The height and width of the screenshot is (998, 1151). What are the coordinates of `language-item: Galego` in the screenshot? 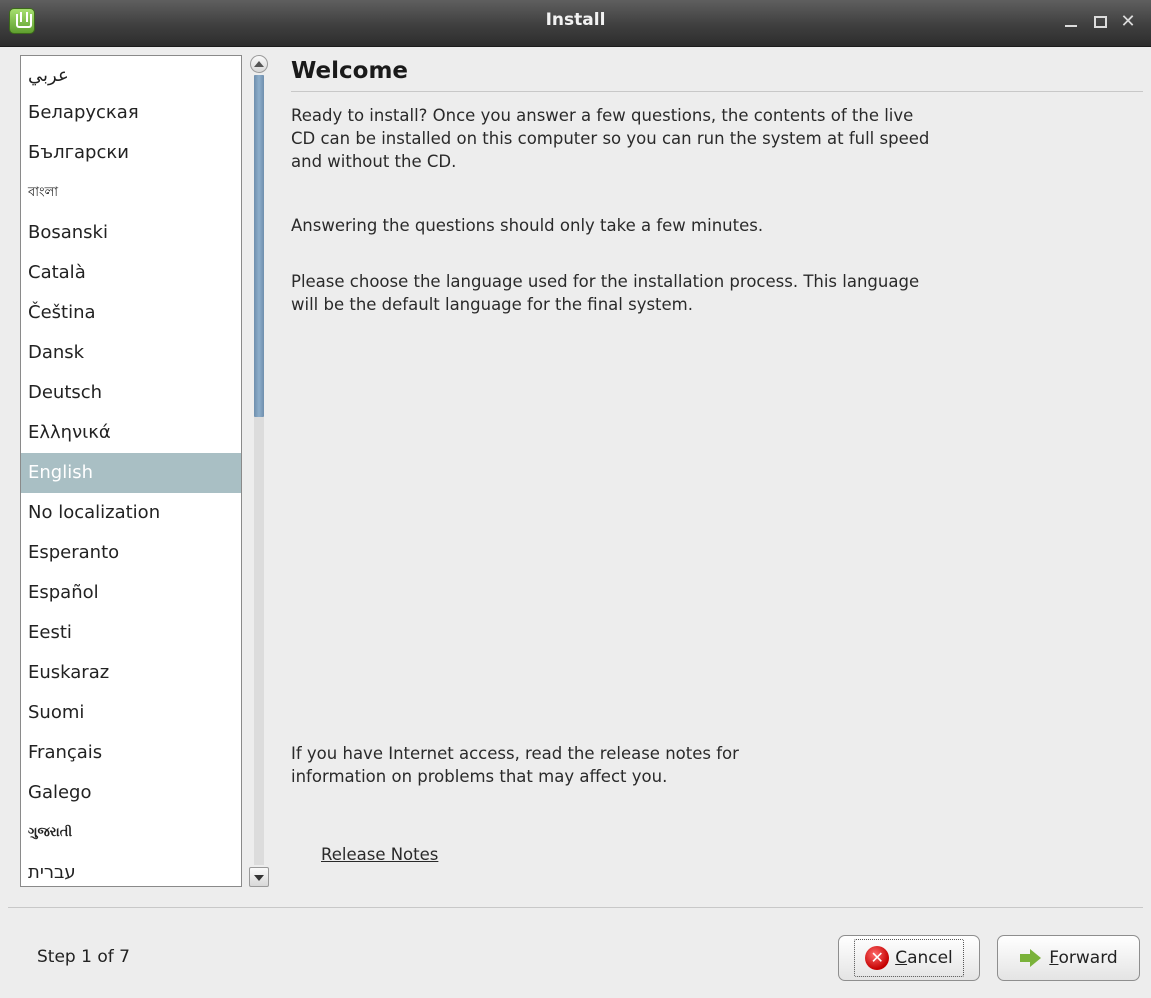 It's located at (131, 793).